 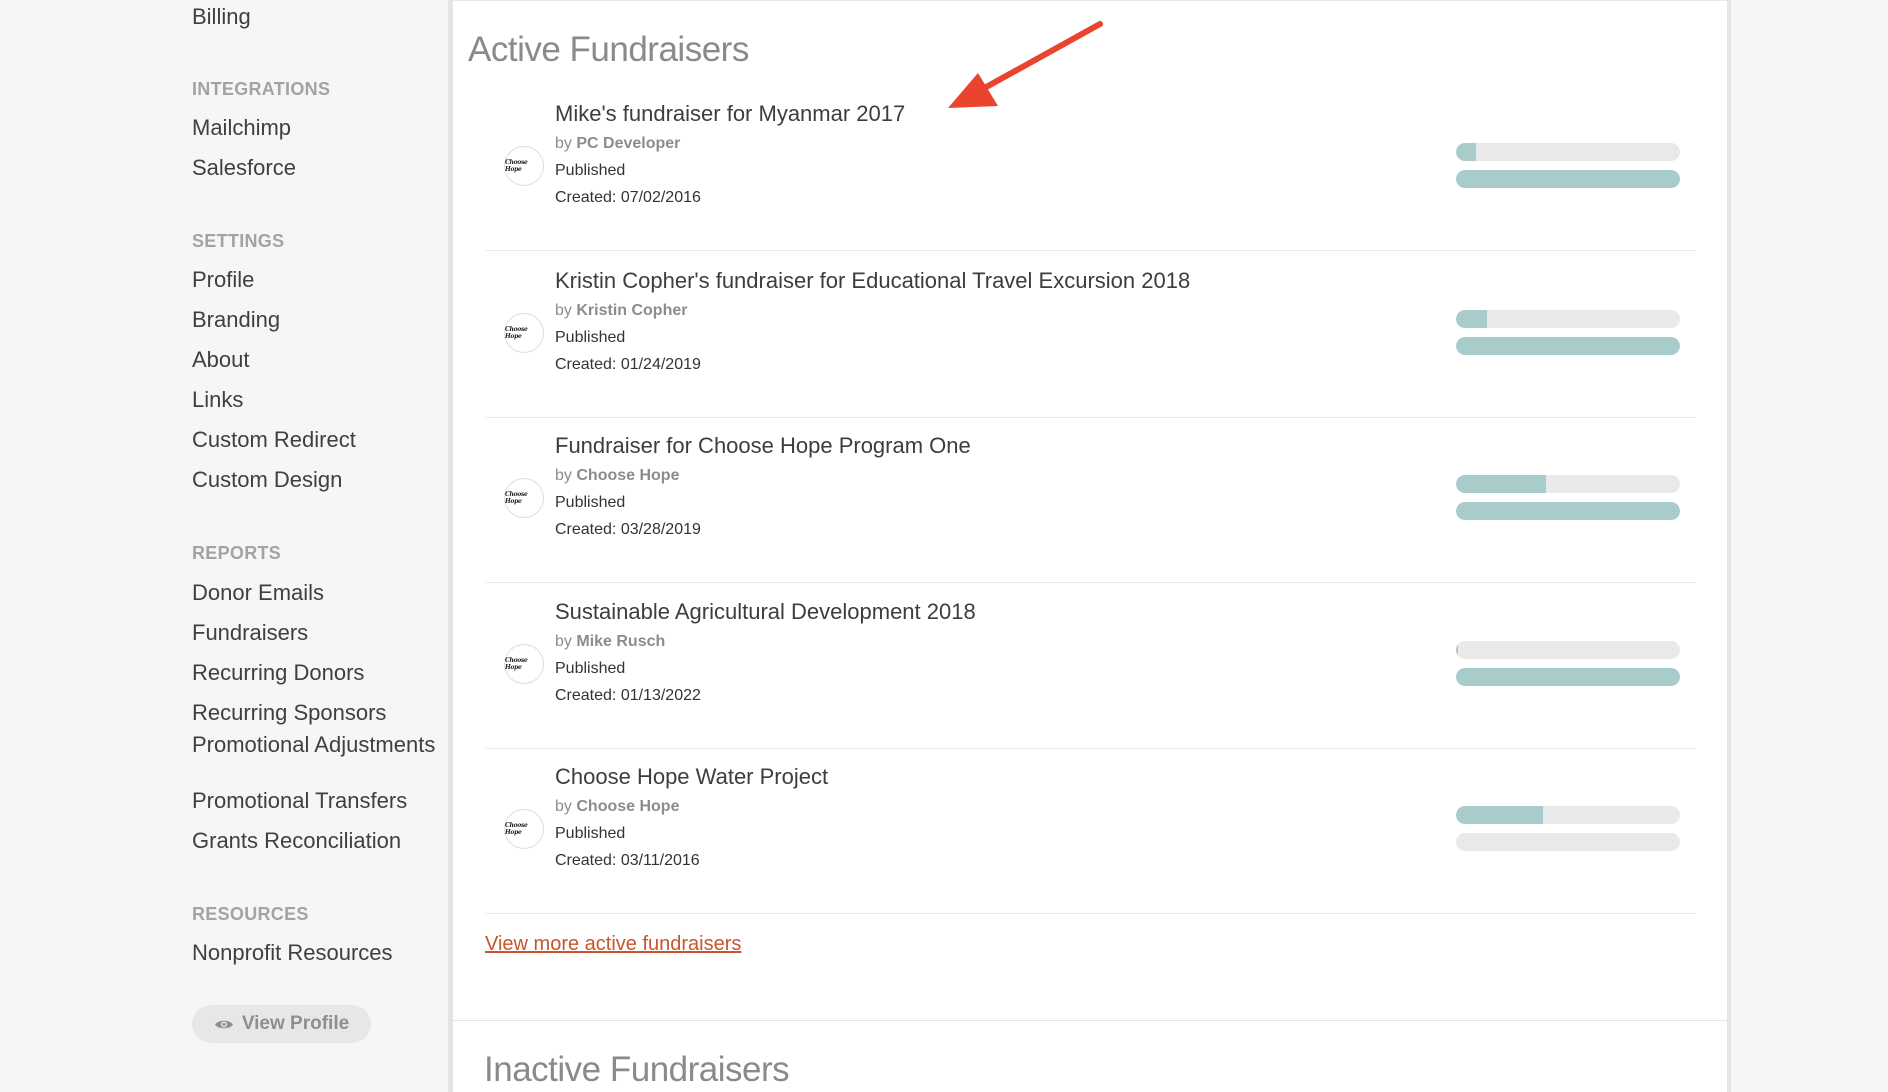 I want to click on eye-icon, so click(x=224, y=1024).